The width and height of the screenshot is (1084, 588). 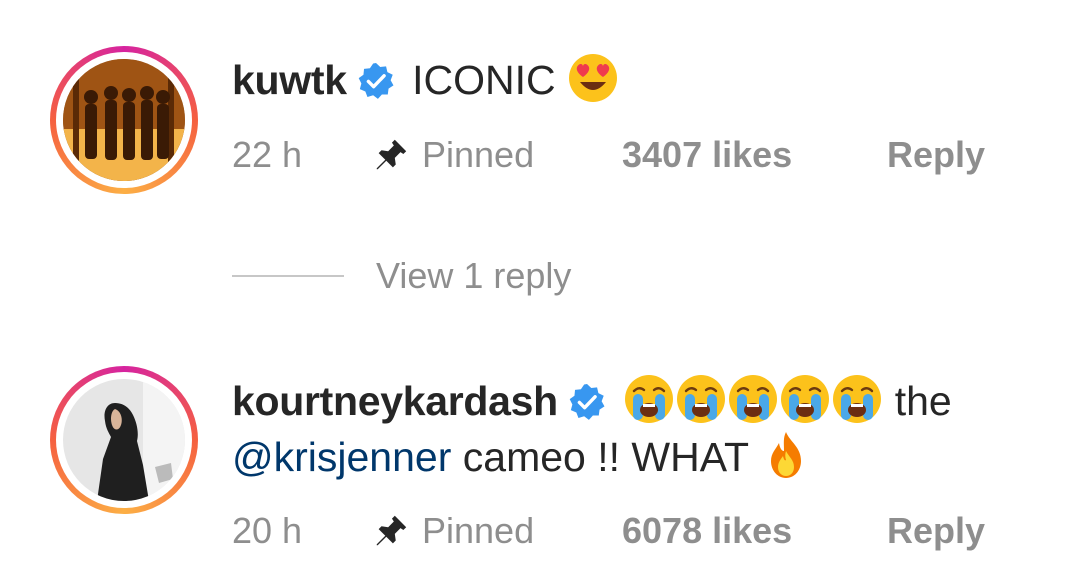 I want to click on comment-body: kuwtk ICONIC, so click(x=643, y=80).